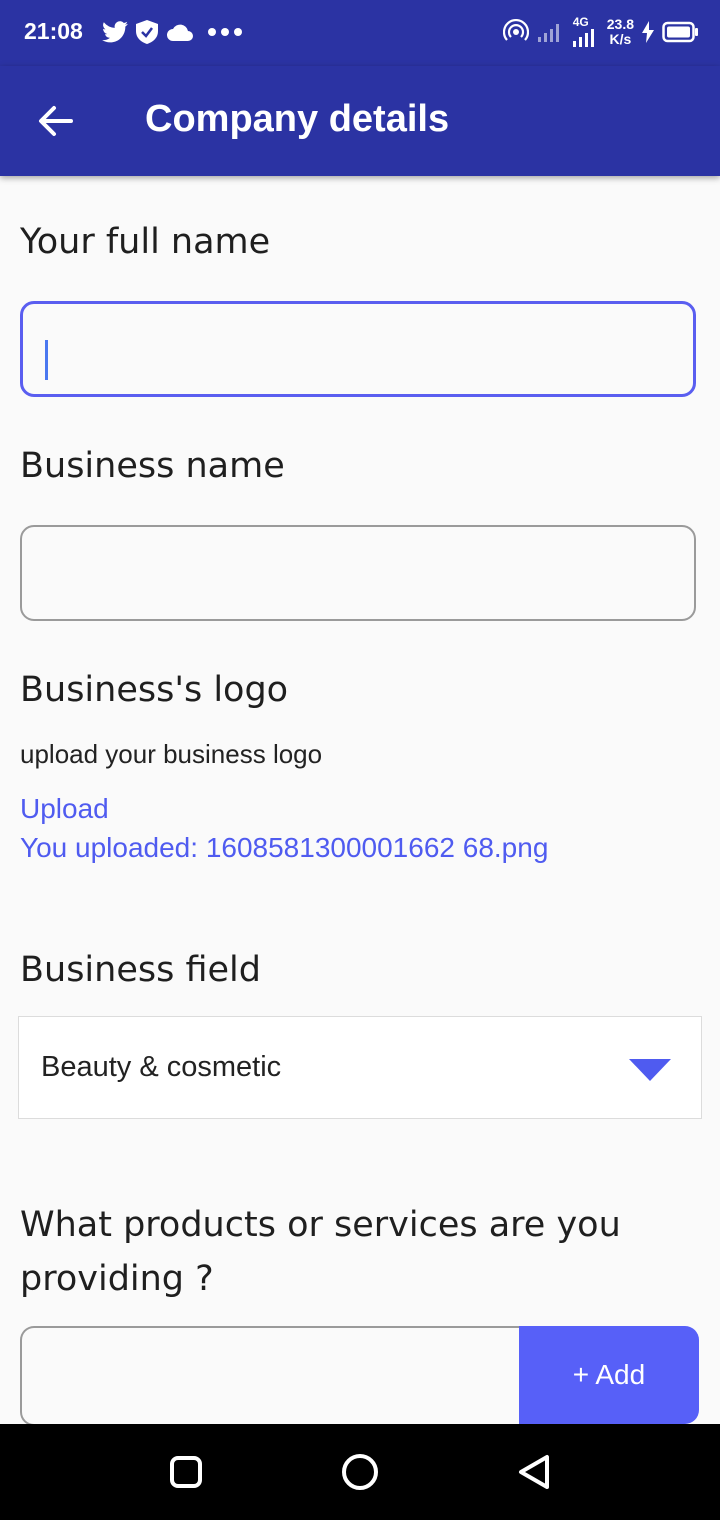 This screenshot has width=720, height=1520. Describe the element at coordinates (650, 1070) in the screenshot. I see `chevron-down-icon` at that location.